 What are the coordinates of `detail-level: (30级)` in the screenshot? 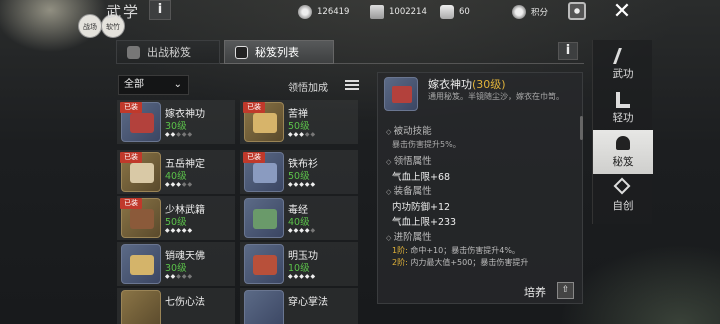 It's located at (489, 84).